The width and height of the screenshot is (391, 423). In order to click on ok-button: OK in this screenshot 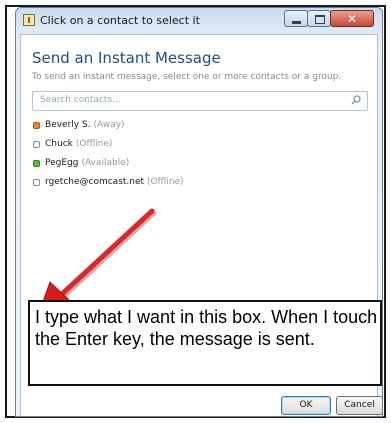, I will do `click(306, 405)`.